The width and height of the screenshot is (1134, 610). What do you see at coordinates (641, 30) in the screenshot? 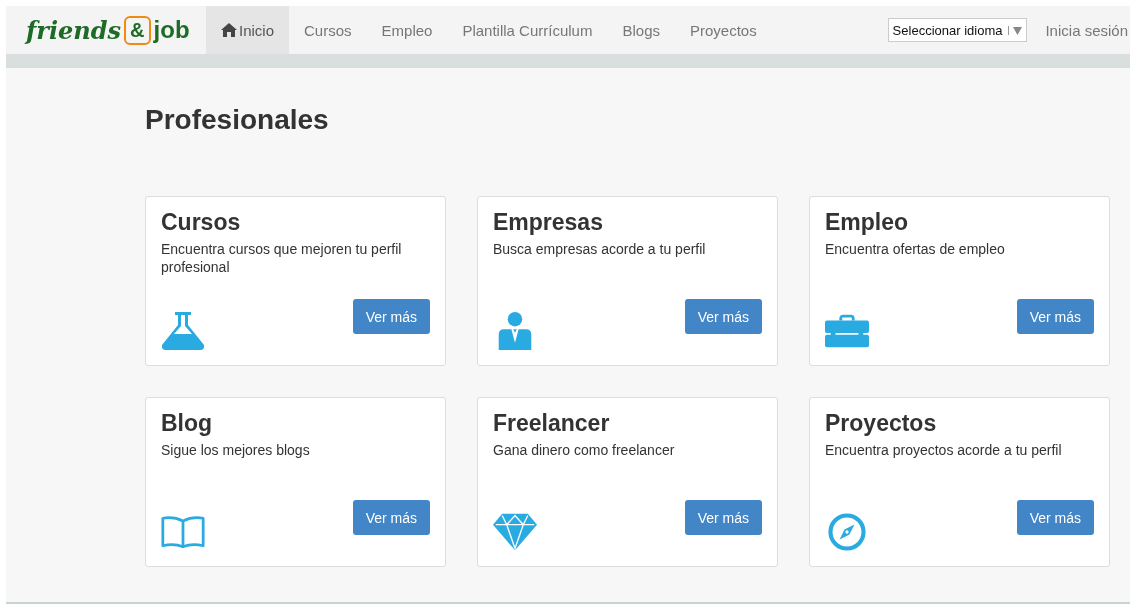
I see `nav-tab: Blogs` at bounding box center [641, 30].